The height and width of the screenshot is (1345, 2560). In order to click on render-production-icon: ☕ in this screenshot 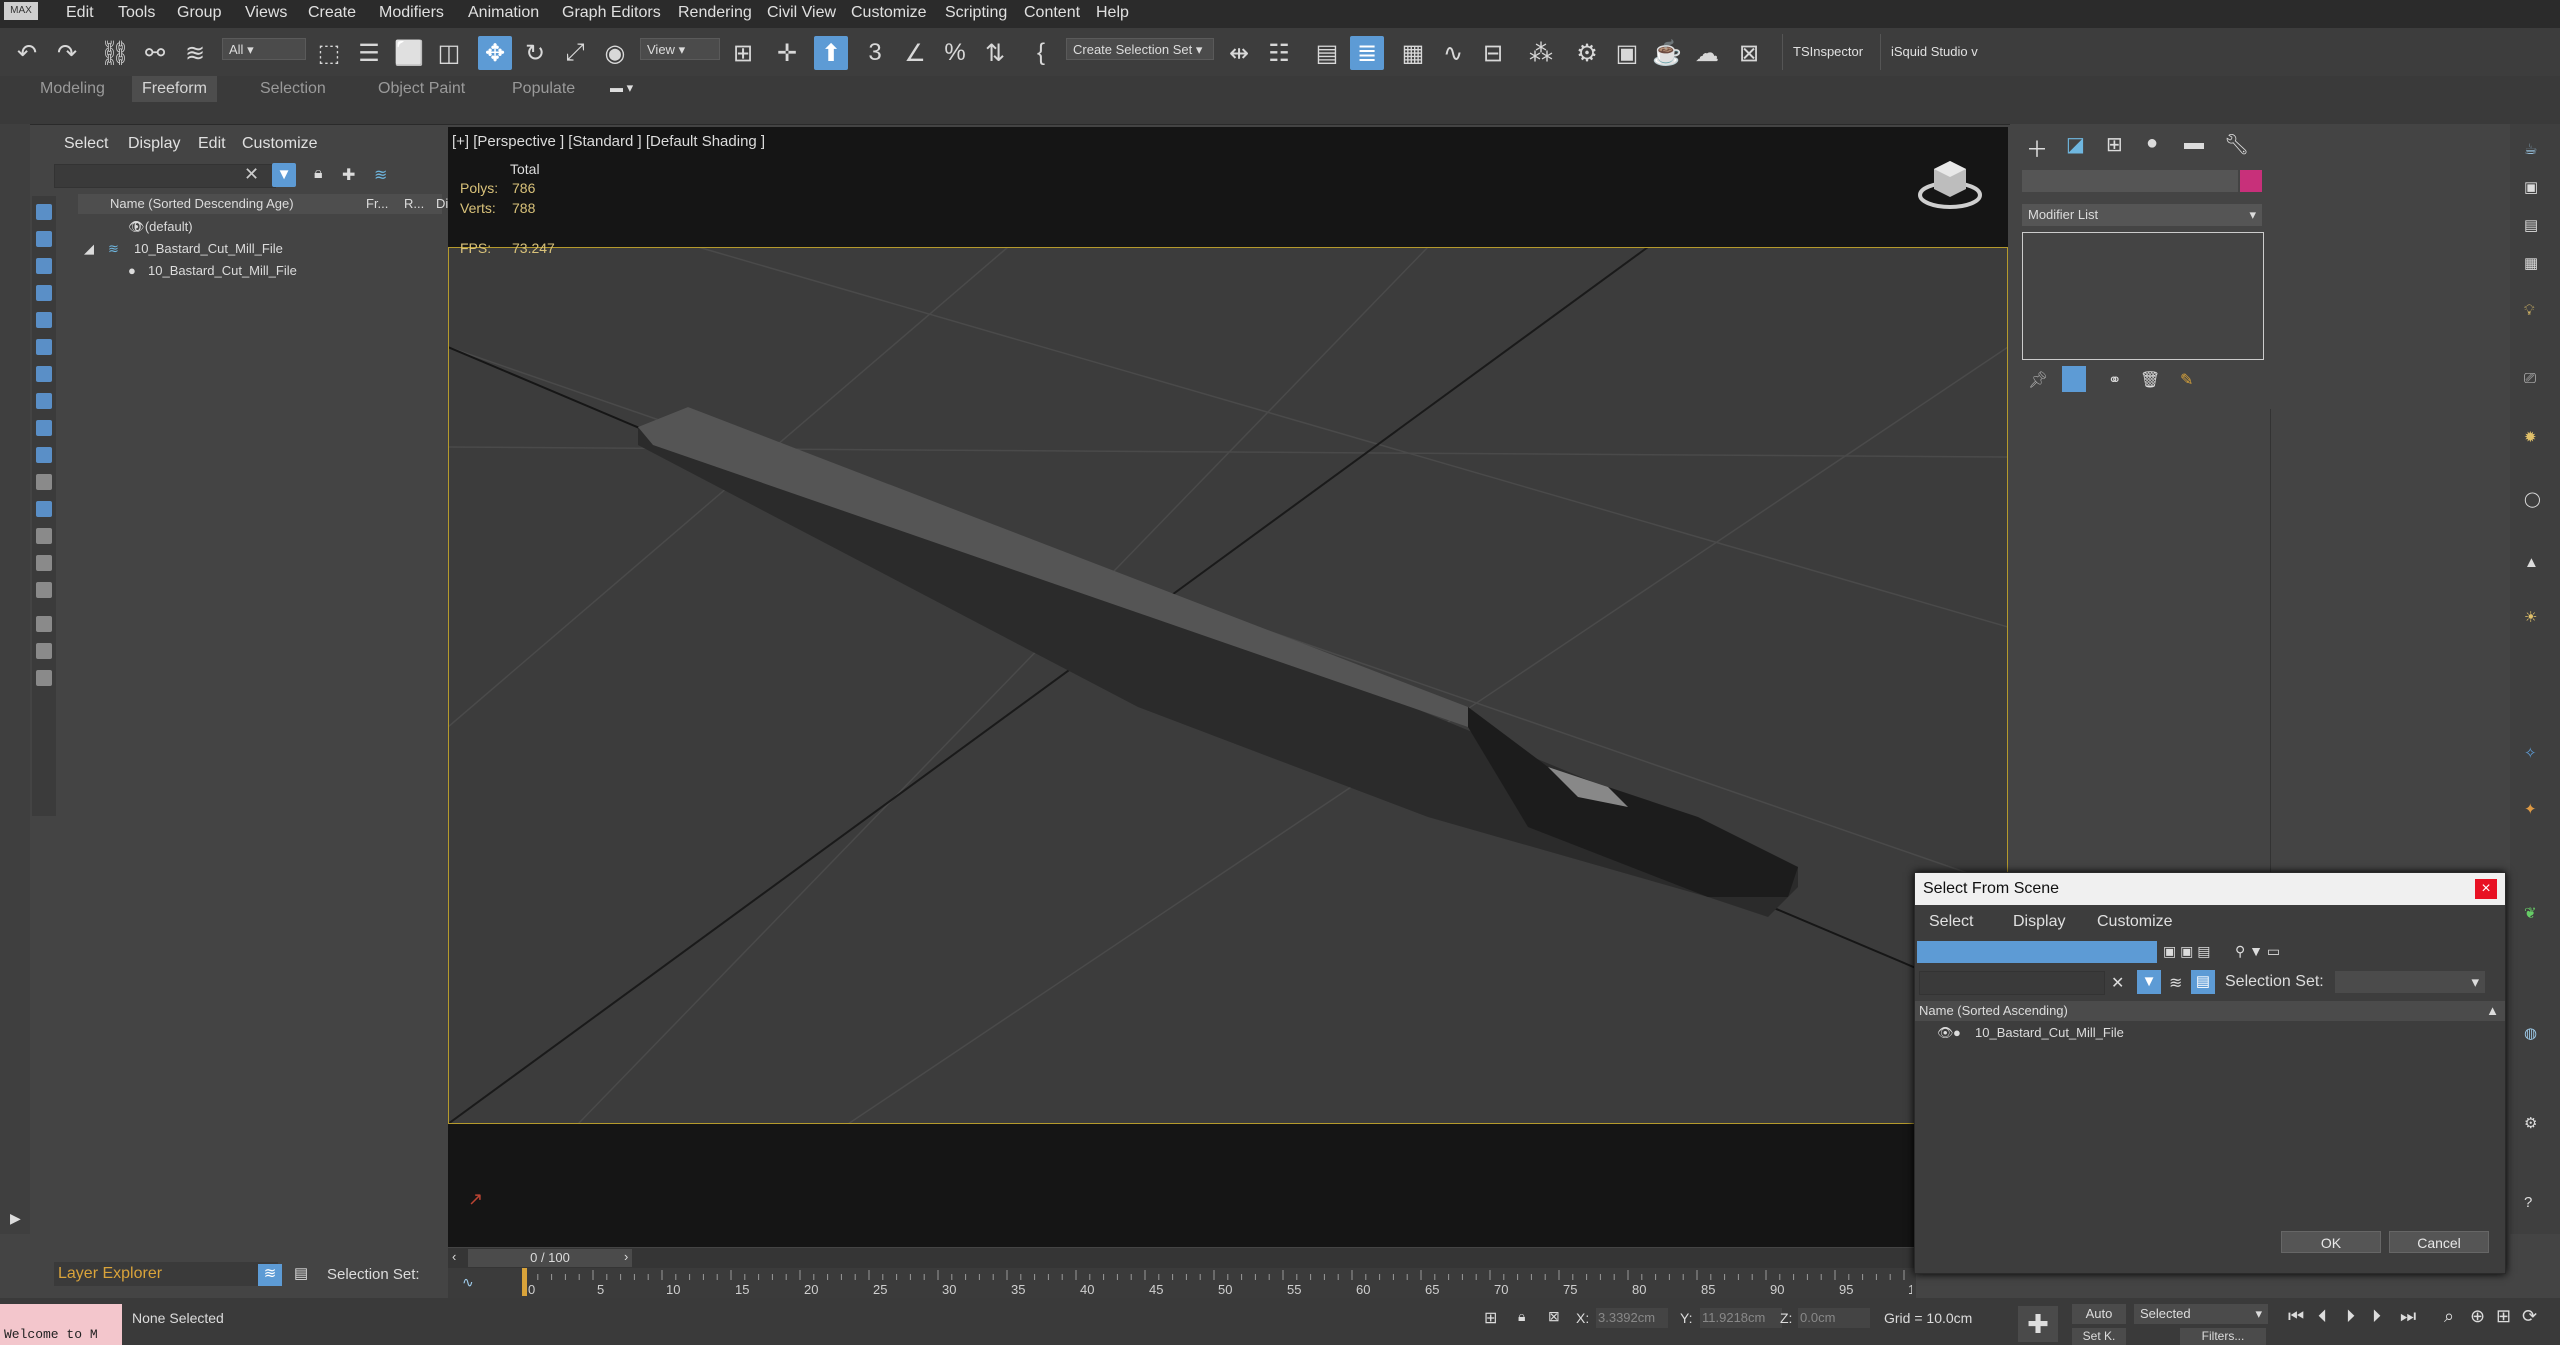, I will do `click(1667, 53)`.